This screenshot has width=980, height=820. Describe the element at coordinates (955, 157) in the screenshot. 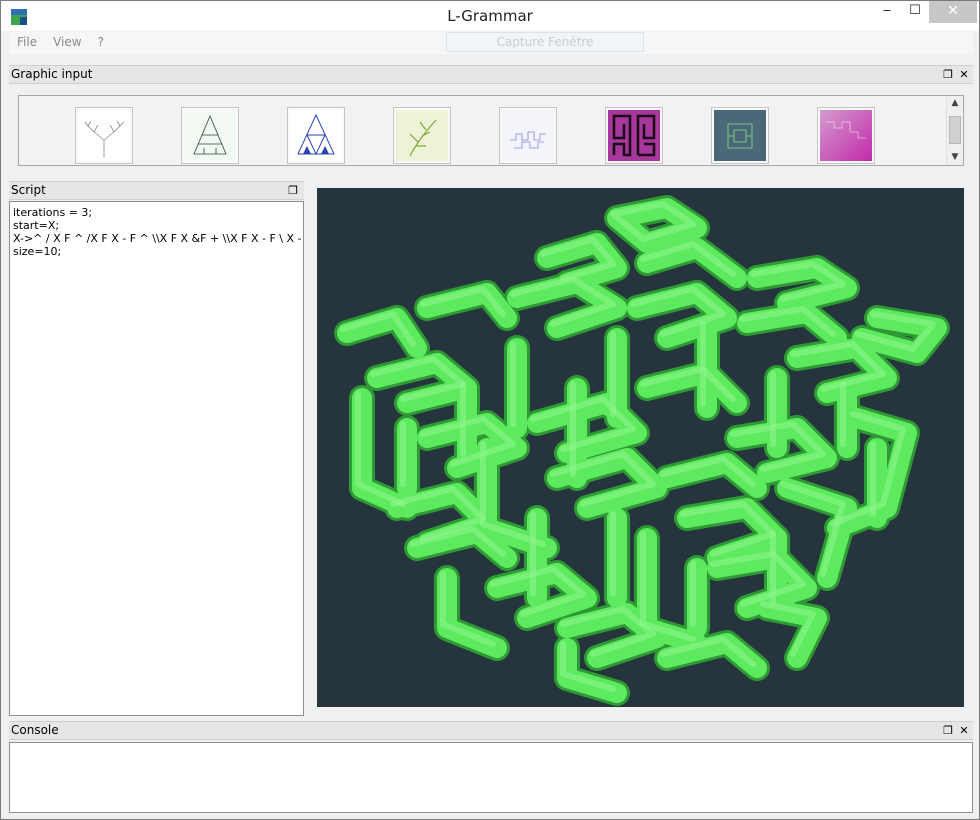

I see `scroll-down-icon: ▼` at that location.